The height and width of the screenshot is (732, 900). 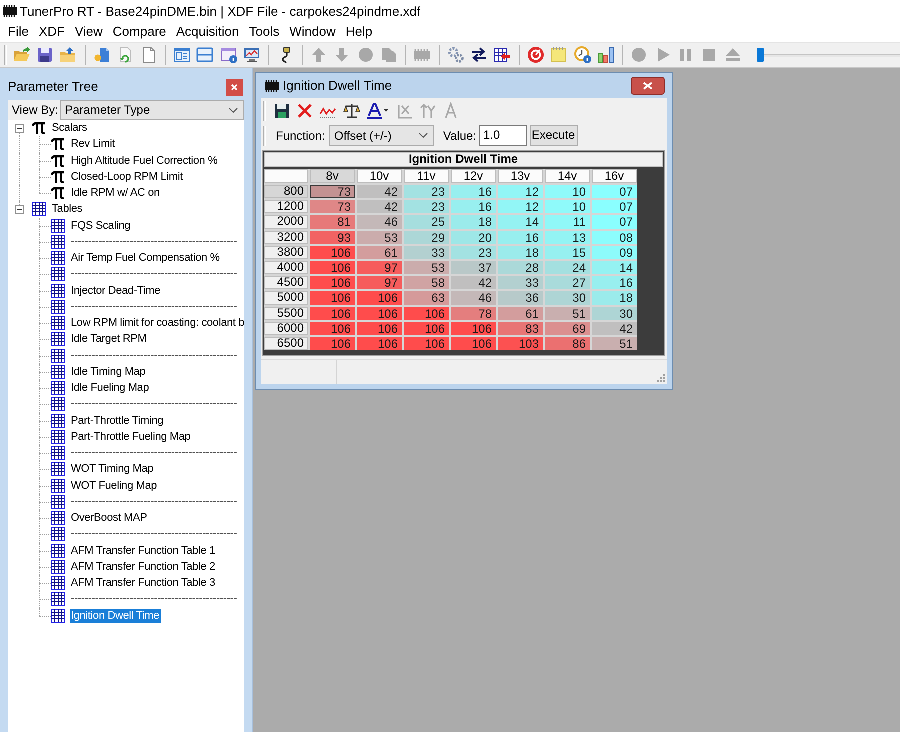 What do you see at coordinates (286, 222) in the screenshot?
I see `row-header: 2000` at bounding box center [286, 222].